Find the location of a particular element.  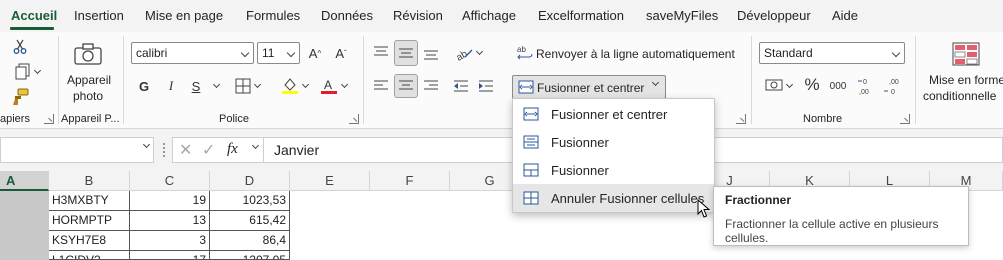

menu-item-label: Fusionner is located at coordinates (580, 170).